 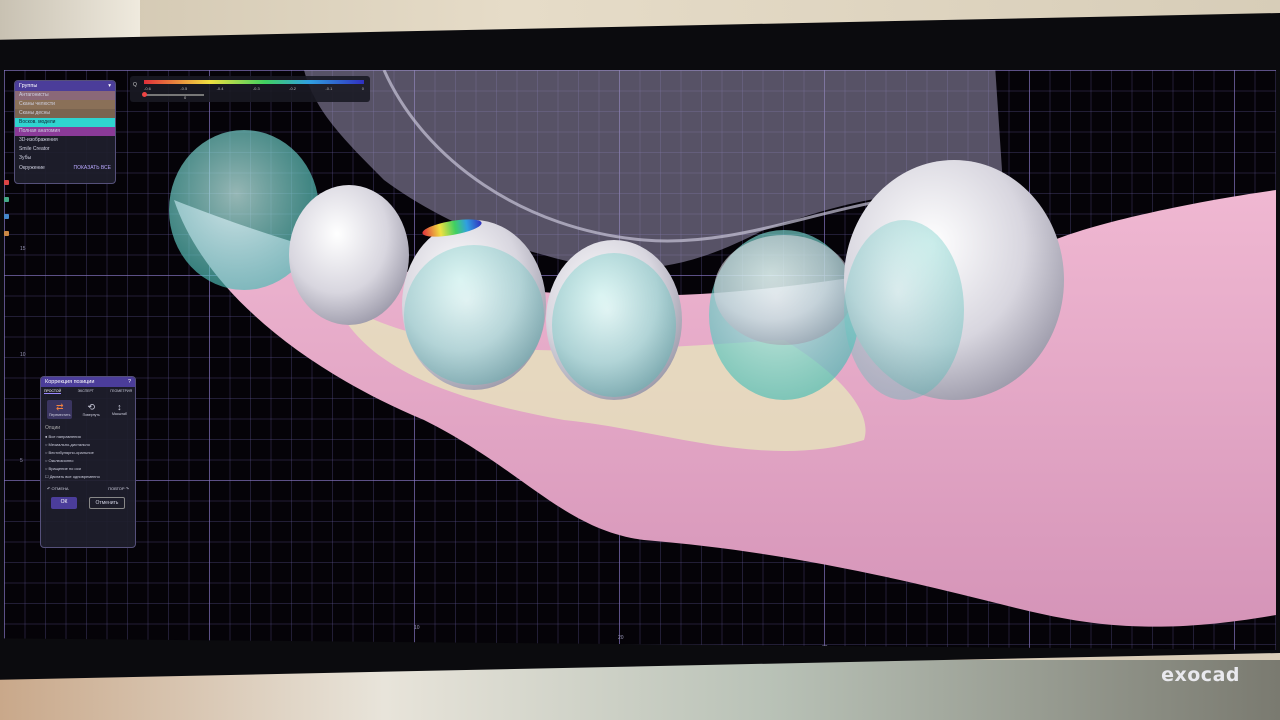 What do you see at coordinates (127, 488) in the screenshot?
I see `redo-icon: ↷` at bounding box center [127, 488].